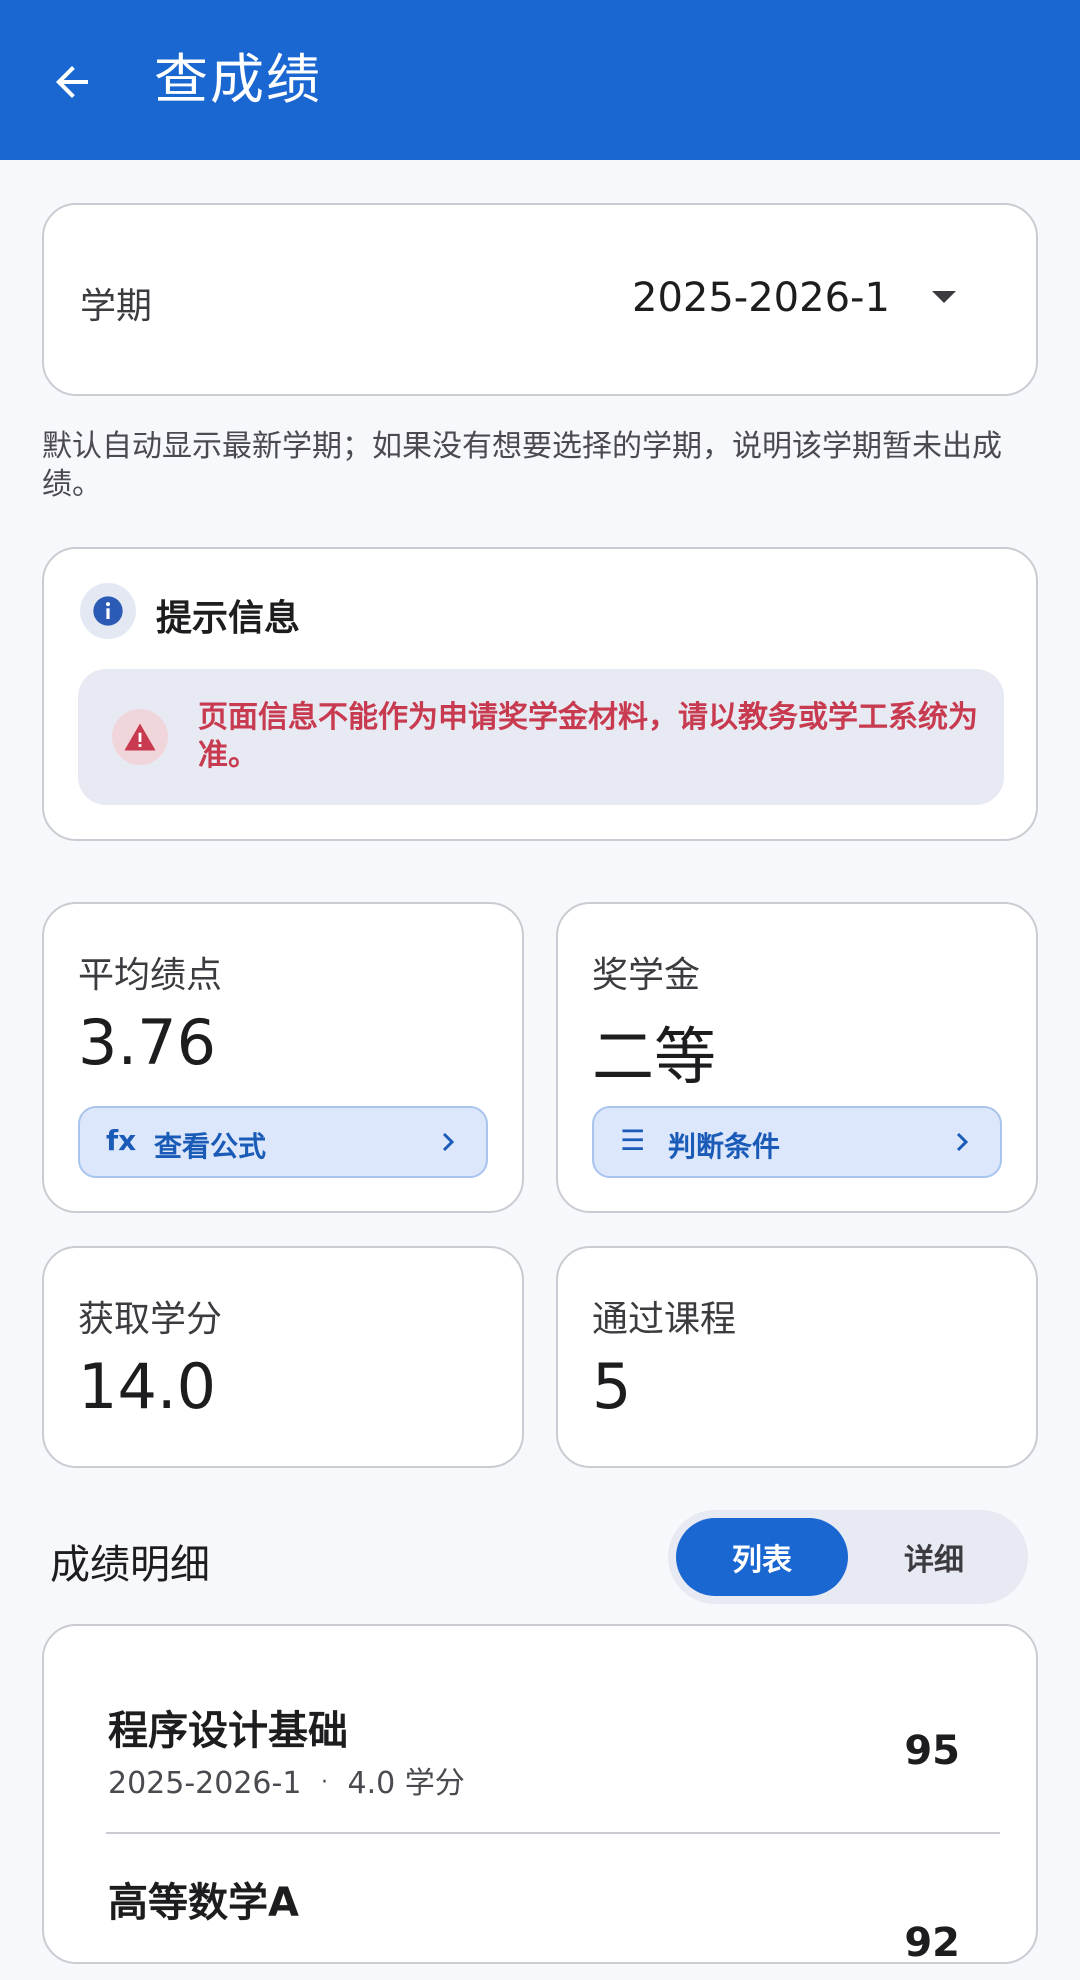 The height and width of the screenshot is (1980, 1080). What do you see at coordinates (944, 297) in the screenshot?
I see `dropdown-caret-icon` at bounding box center [944, 297].